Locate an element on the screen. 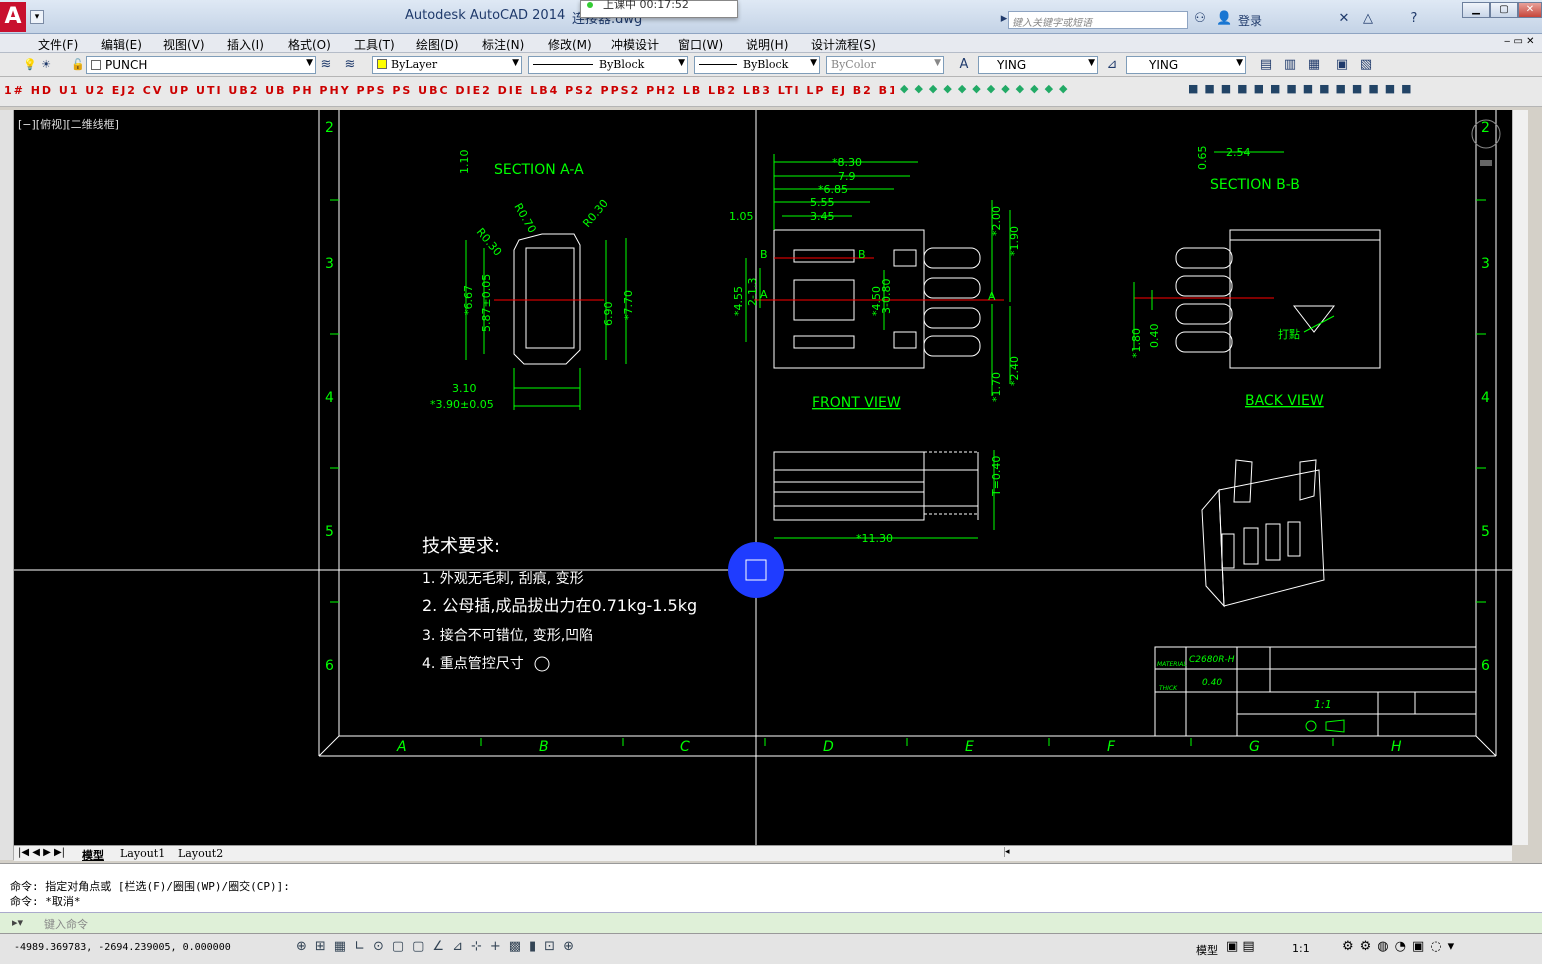  front-view-dims is located at coordinates (878, 275).